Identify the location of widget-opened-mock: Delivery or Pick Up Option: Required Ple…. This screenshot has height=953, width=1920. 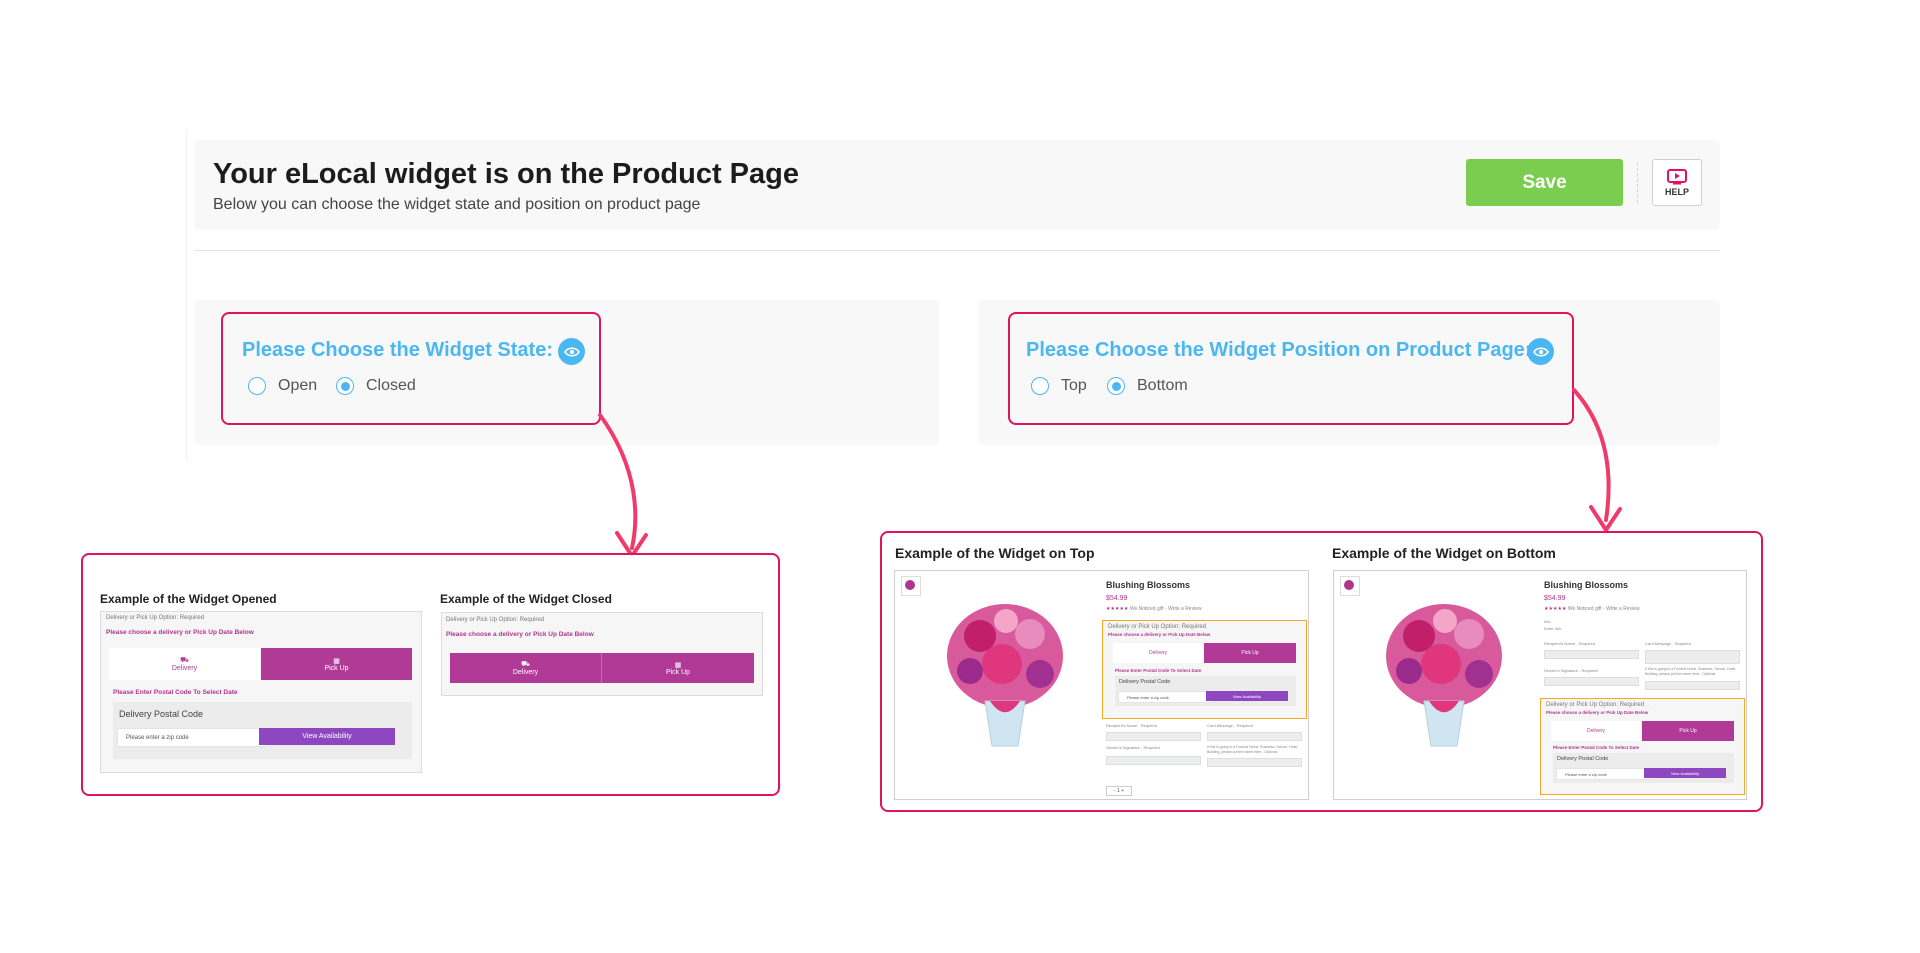
(261, 692).